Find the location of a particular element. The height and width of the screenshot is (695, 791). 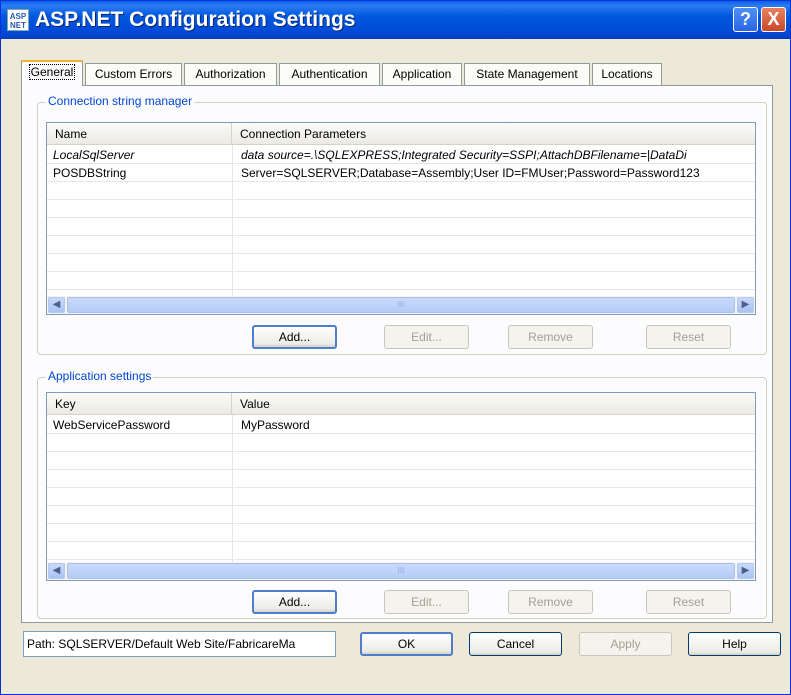

list-item: WebServicePassword MyPassword is located at coordinates (401, 425).